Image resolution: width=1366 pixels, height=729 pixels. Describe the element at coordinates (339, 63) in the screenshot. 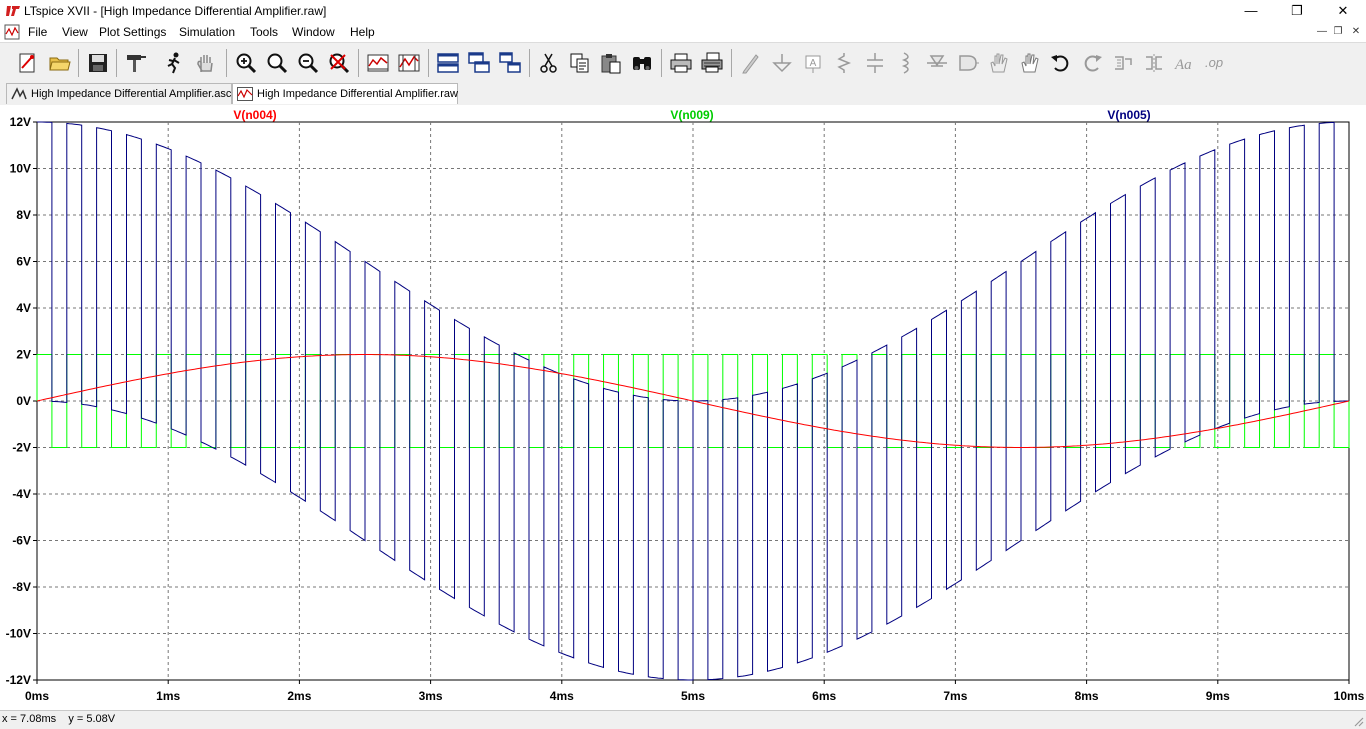

I see `cancel-zoom-icon` at that location.